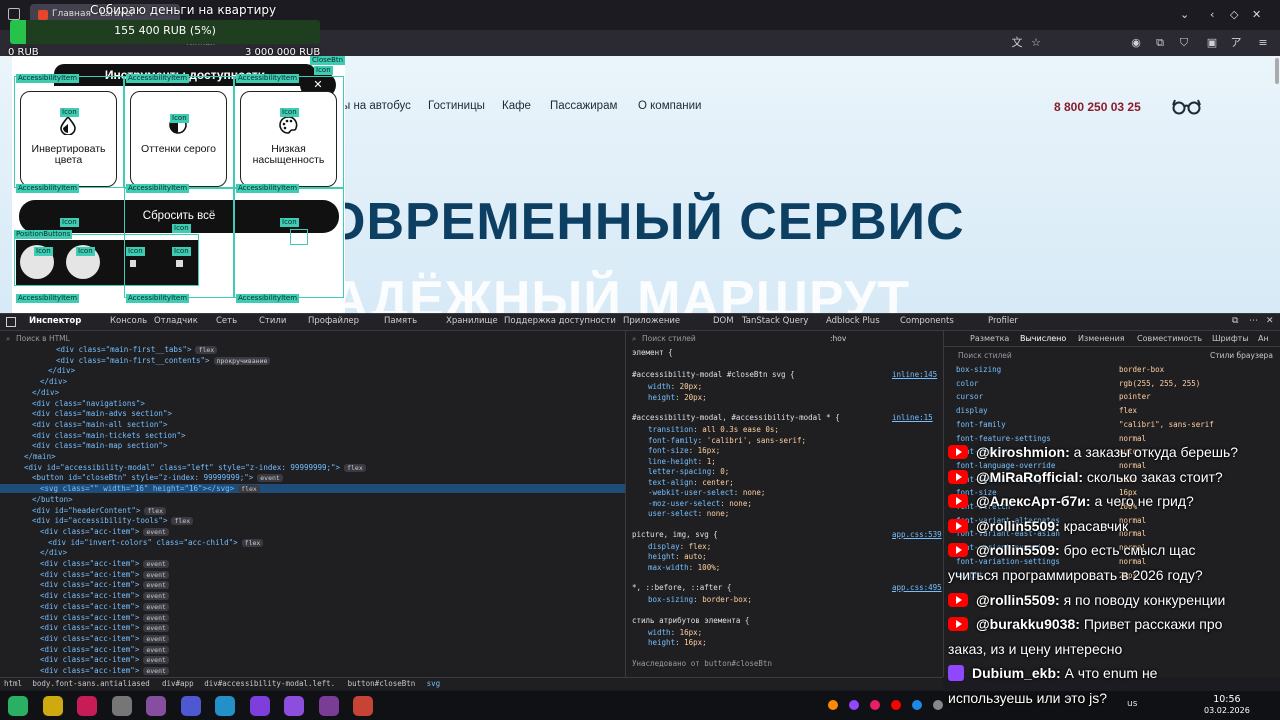  What do you see at coordinates (102, 413) in the screenshot?
I see `html-node: <div class="main-advs section">` at bounding box center [102, 413].